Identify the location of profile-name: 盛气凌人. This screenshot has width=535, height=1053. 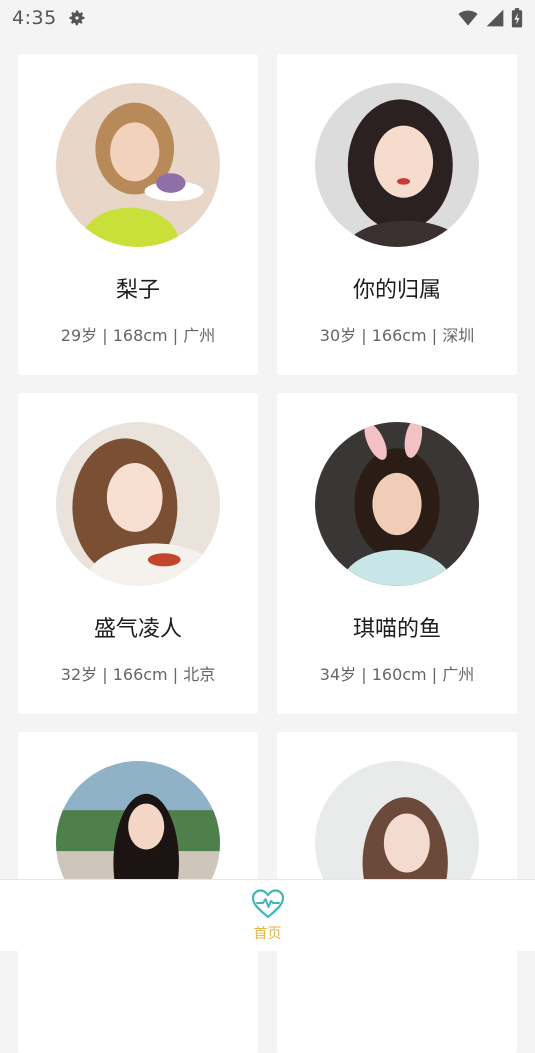
(137, 629).